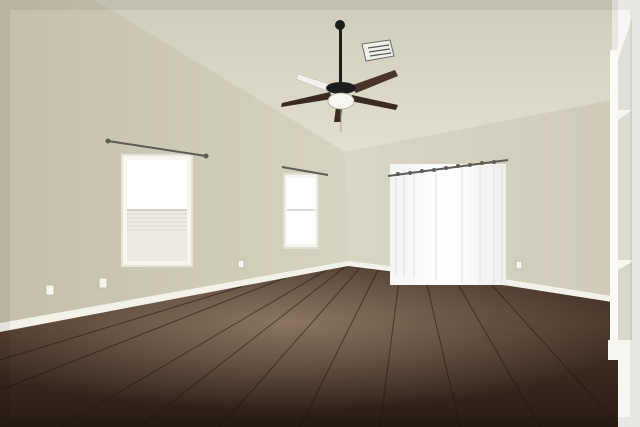 The image size is (640, 427). Describe the element at coordinates (301, 211) in the screenshot. I see `middle-window` at that location.